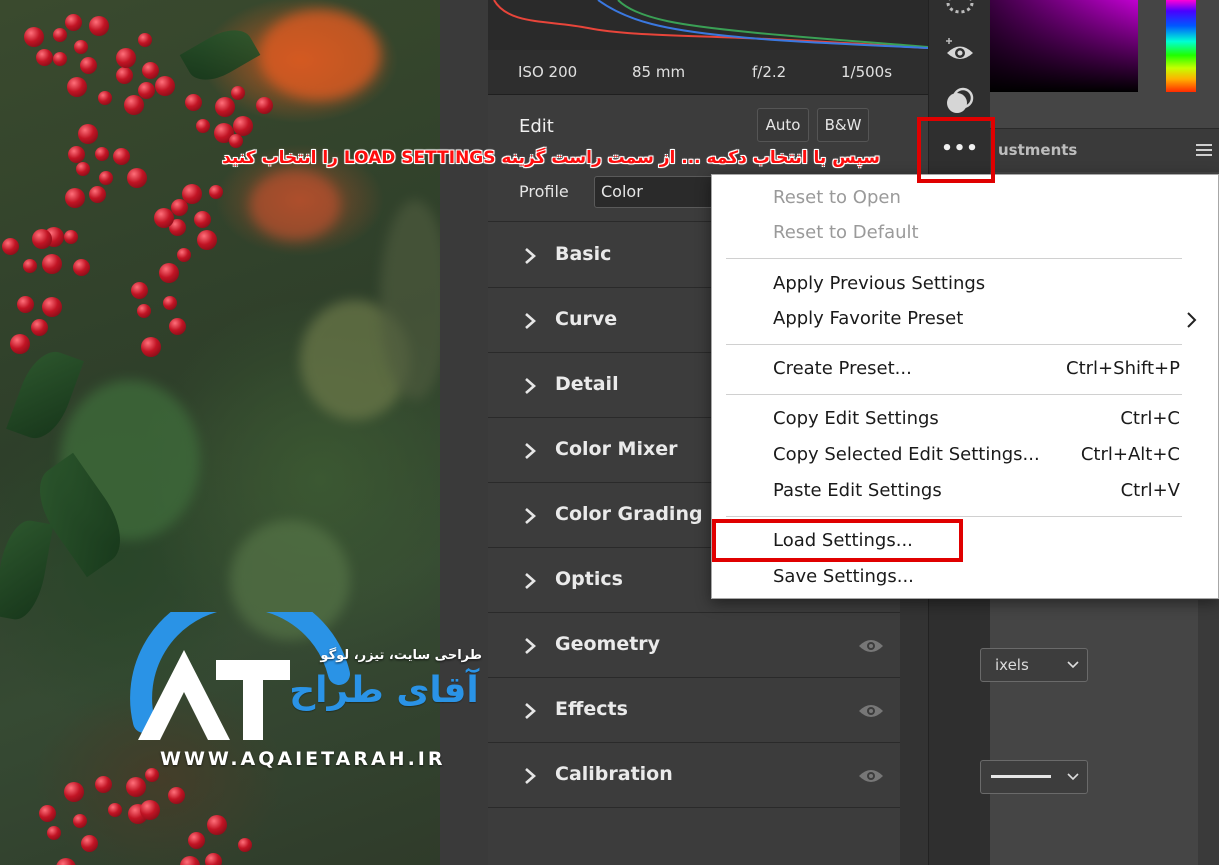  What do you see at coordinates (536, 126) in the screenshot?
I see `edit-title: Edit` at bounding box center [536, 126].